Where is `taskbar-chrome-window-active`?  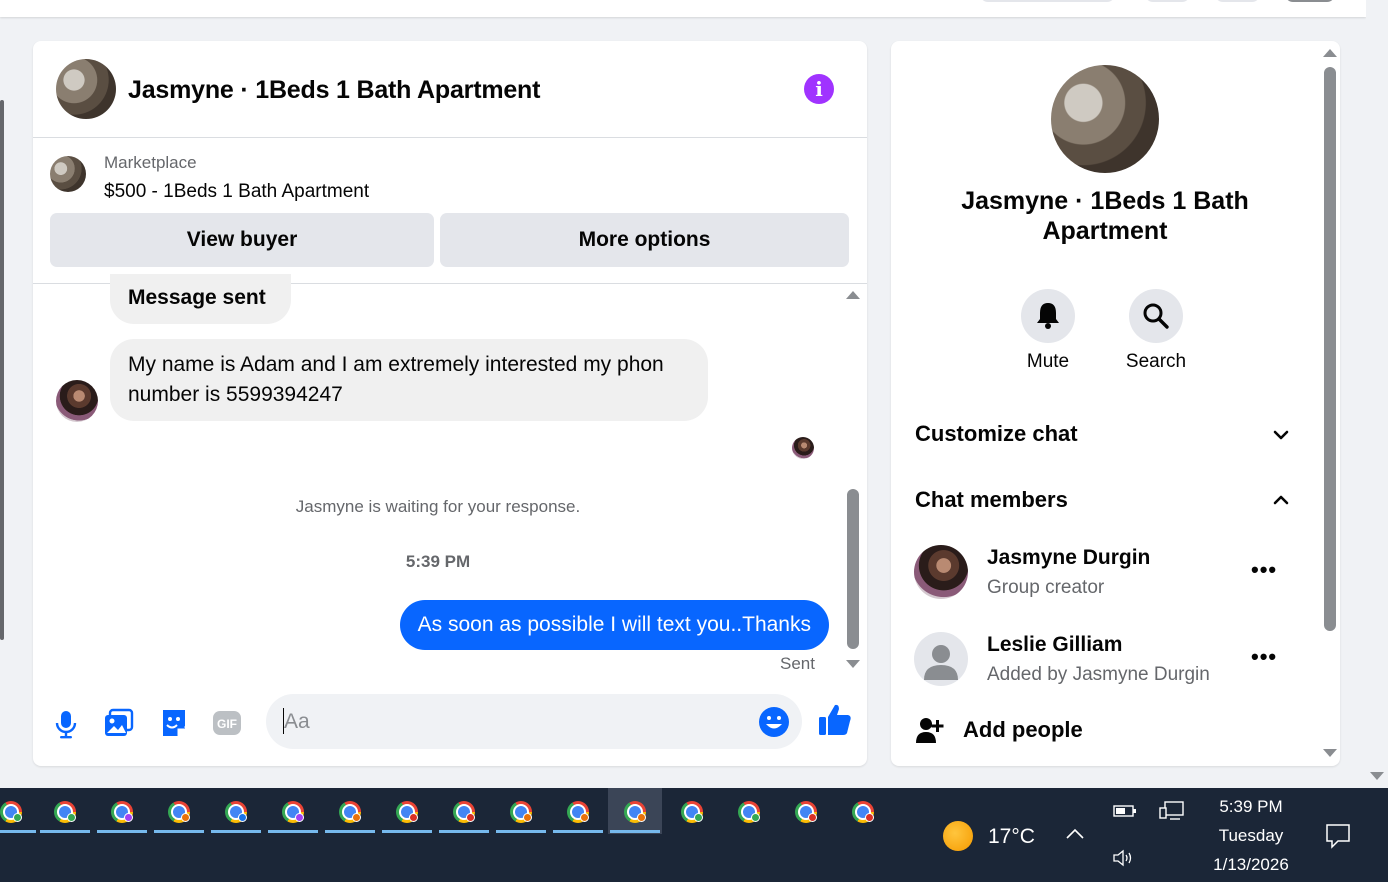
taskbar-chrome-window-active is located at coordinates (635, 811).